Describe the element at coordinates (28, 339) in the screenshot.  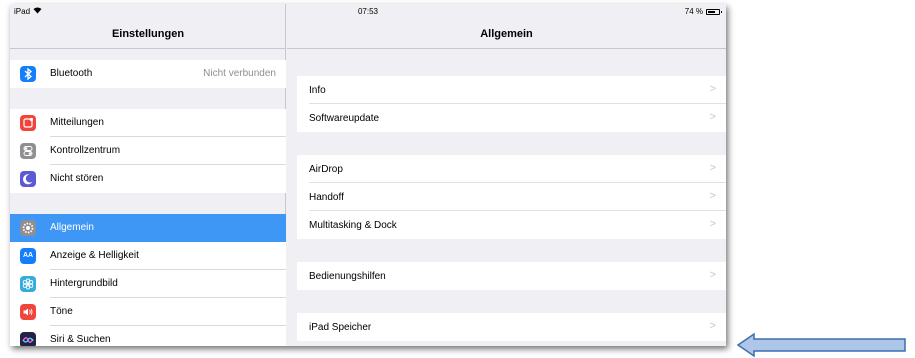
I see `siri-icon` at that location.